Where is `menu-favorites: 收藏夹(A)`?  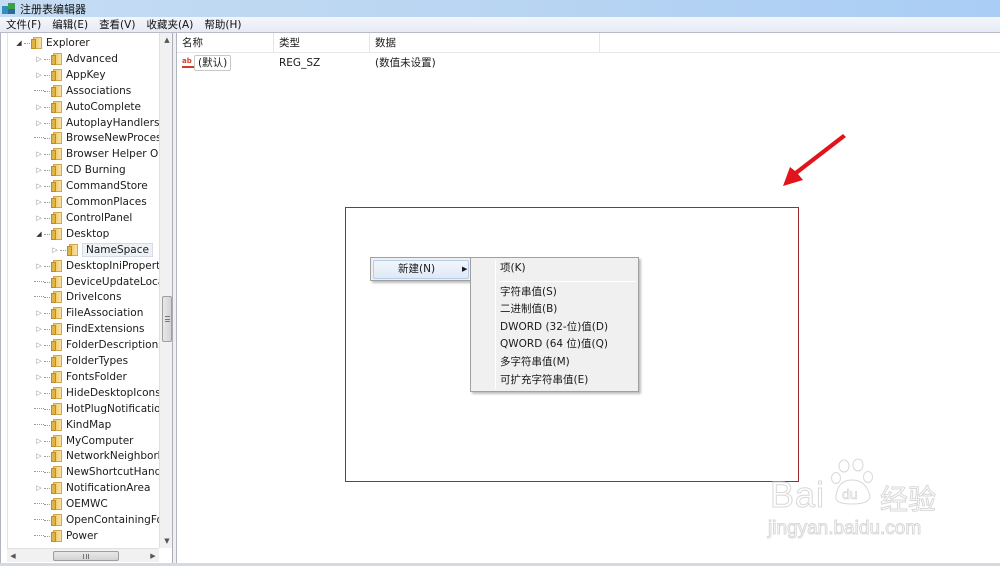 menu-favorites: 收藏夹(A) is located at coordinates (169, 24).